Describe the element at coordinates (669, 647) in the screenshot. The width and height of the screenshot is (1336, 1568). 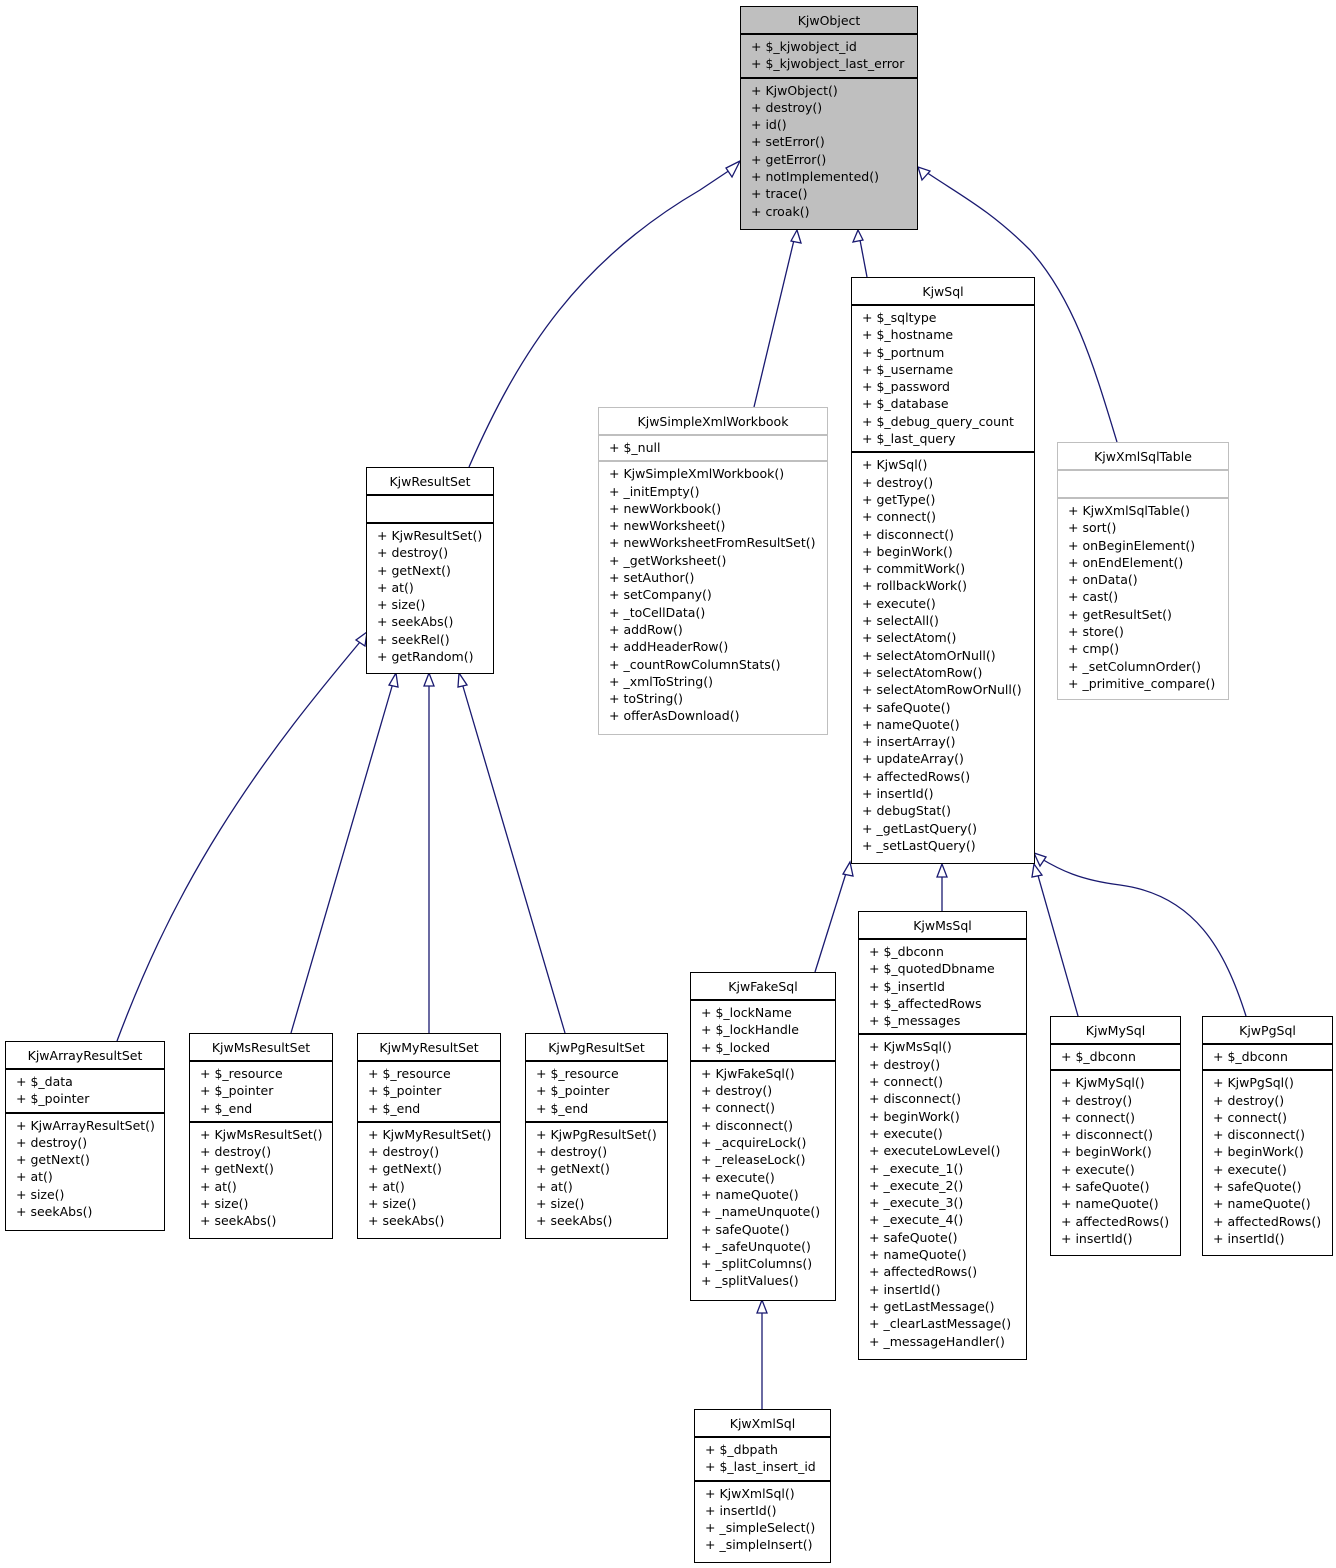
I see `class-method: + addHeaderRow()` at that location.